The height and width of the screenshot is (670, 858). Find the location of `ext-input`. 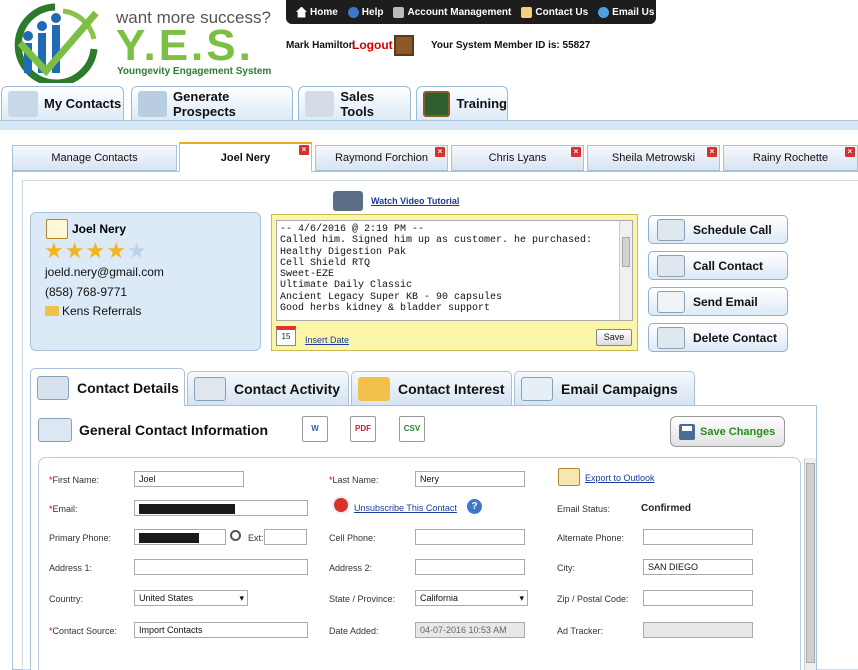

ext-input is located at coordinates (285, 537).